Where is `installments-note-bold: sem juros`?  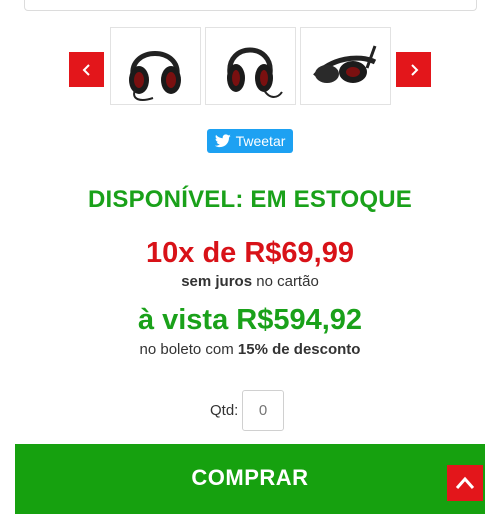 installments-note-bold: sem juros is located at coordinates (217, 281).